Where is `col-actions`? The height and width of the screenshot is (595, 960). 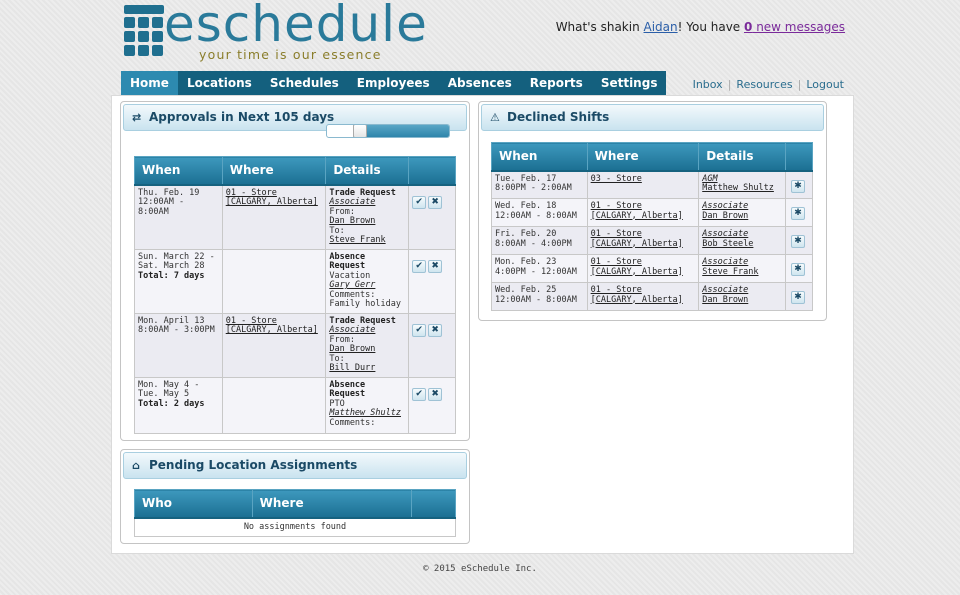
col-actions is located at coordinates (432, 171).